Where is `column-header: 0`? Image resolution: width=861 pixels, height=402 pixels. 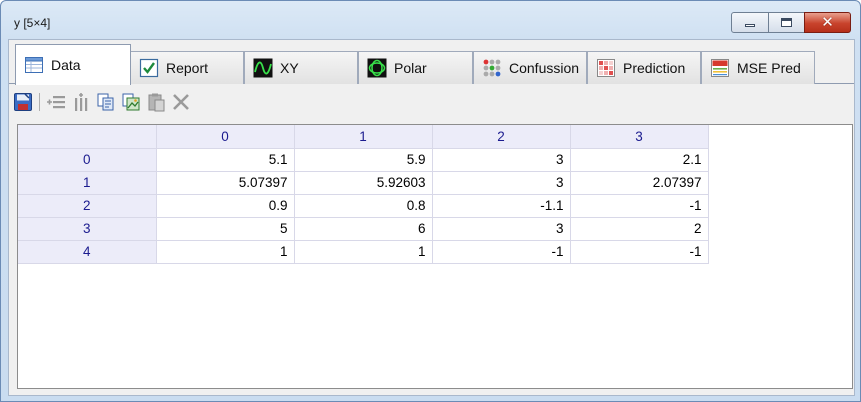 column-header: 0 is located at coordinates (225, 137).